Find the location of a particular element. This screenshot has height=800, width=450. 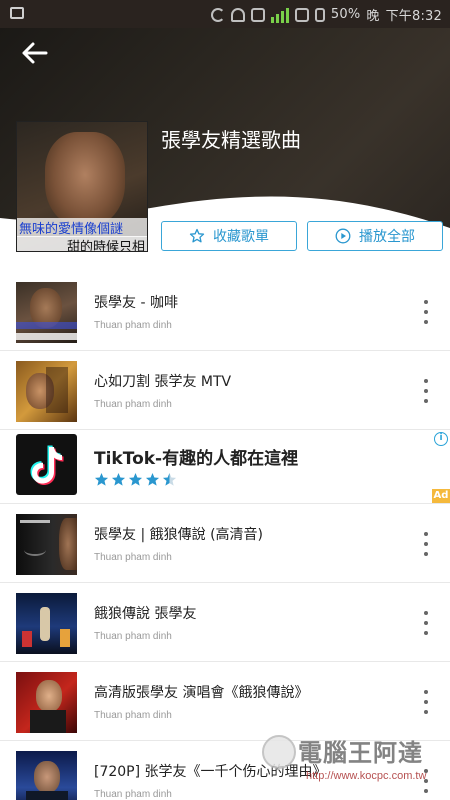

gallery-icon is located at coordinates (17, 13).